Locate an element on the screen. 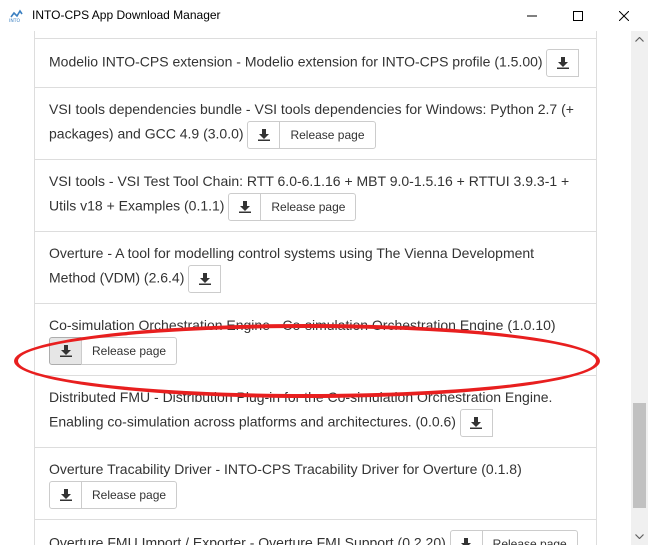  chevron-up-icon is located at coordinates (639, 39).